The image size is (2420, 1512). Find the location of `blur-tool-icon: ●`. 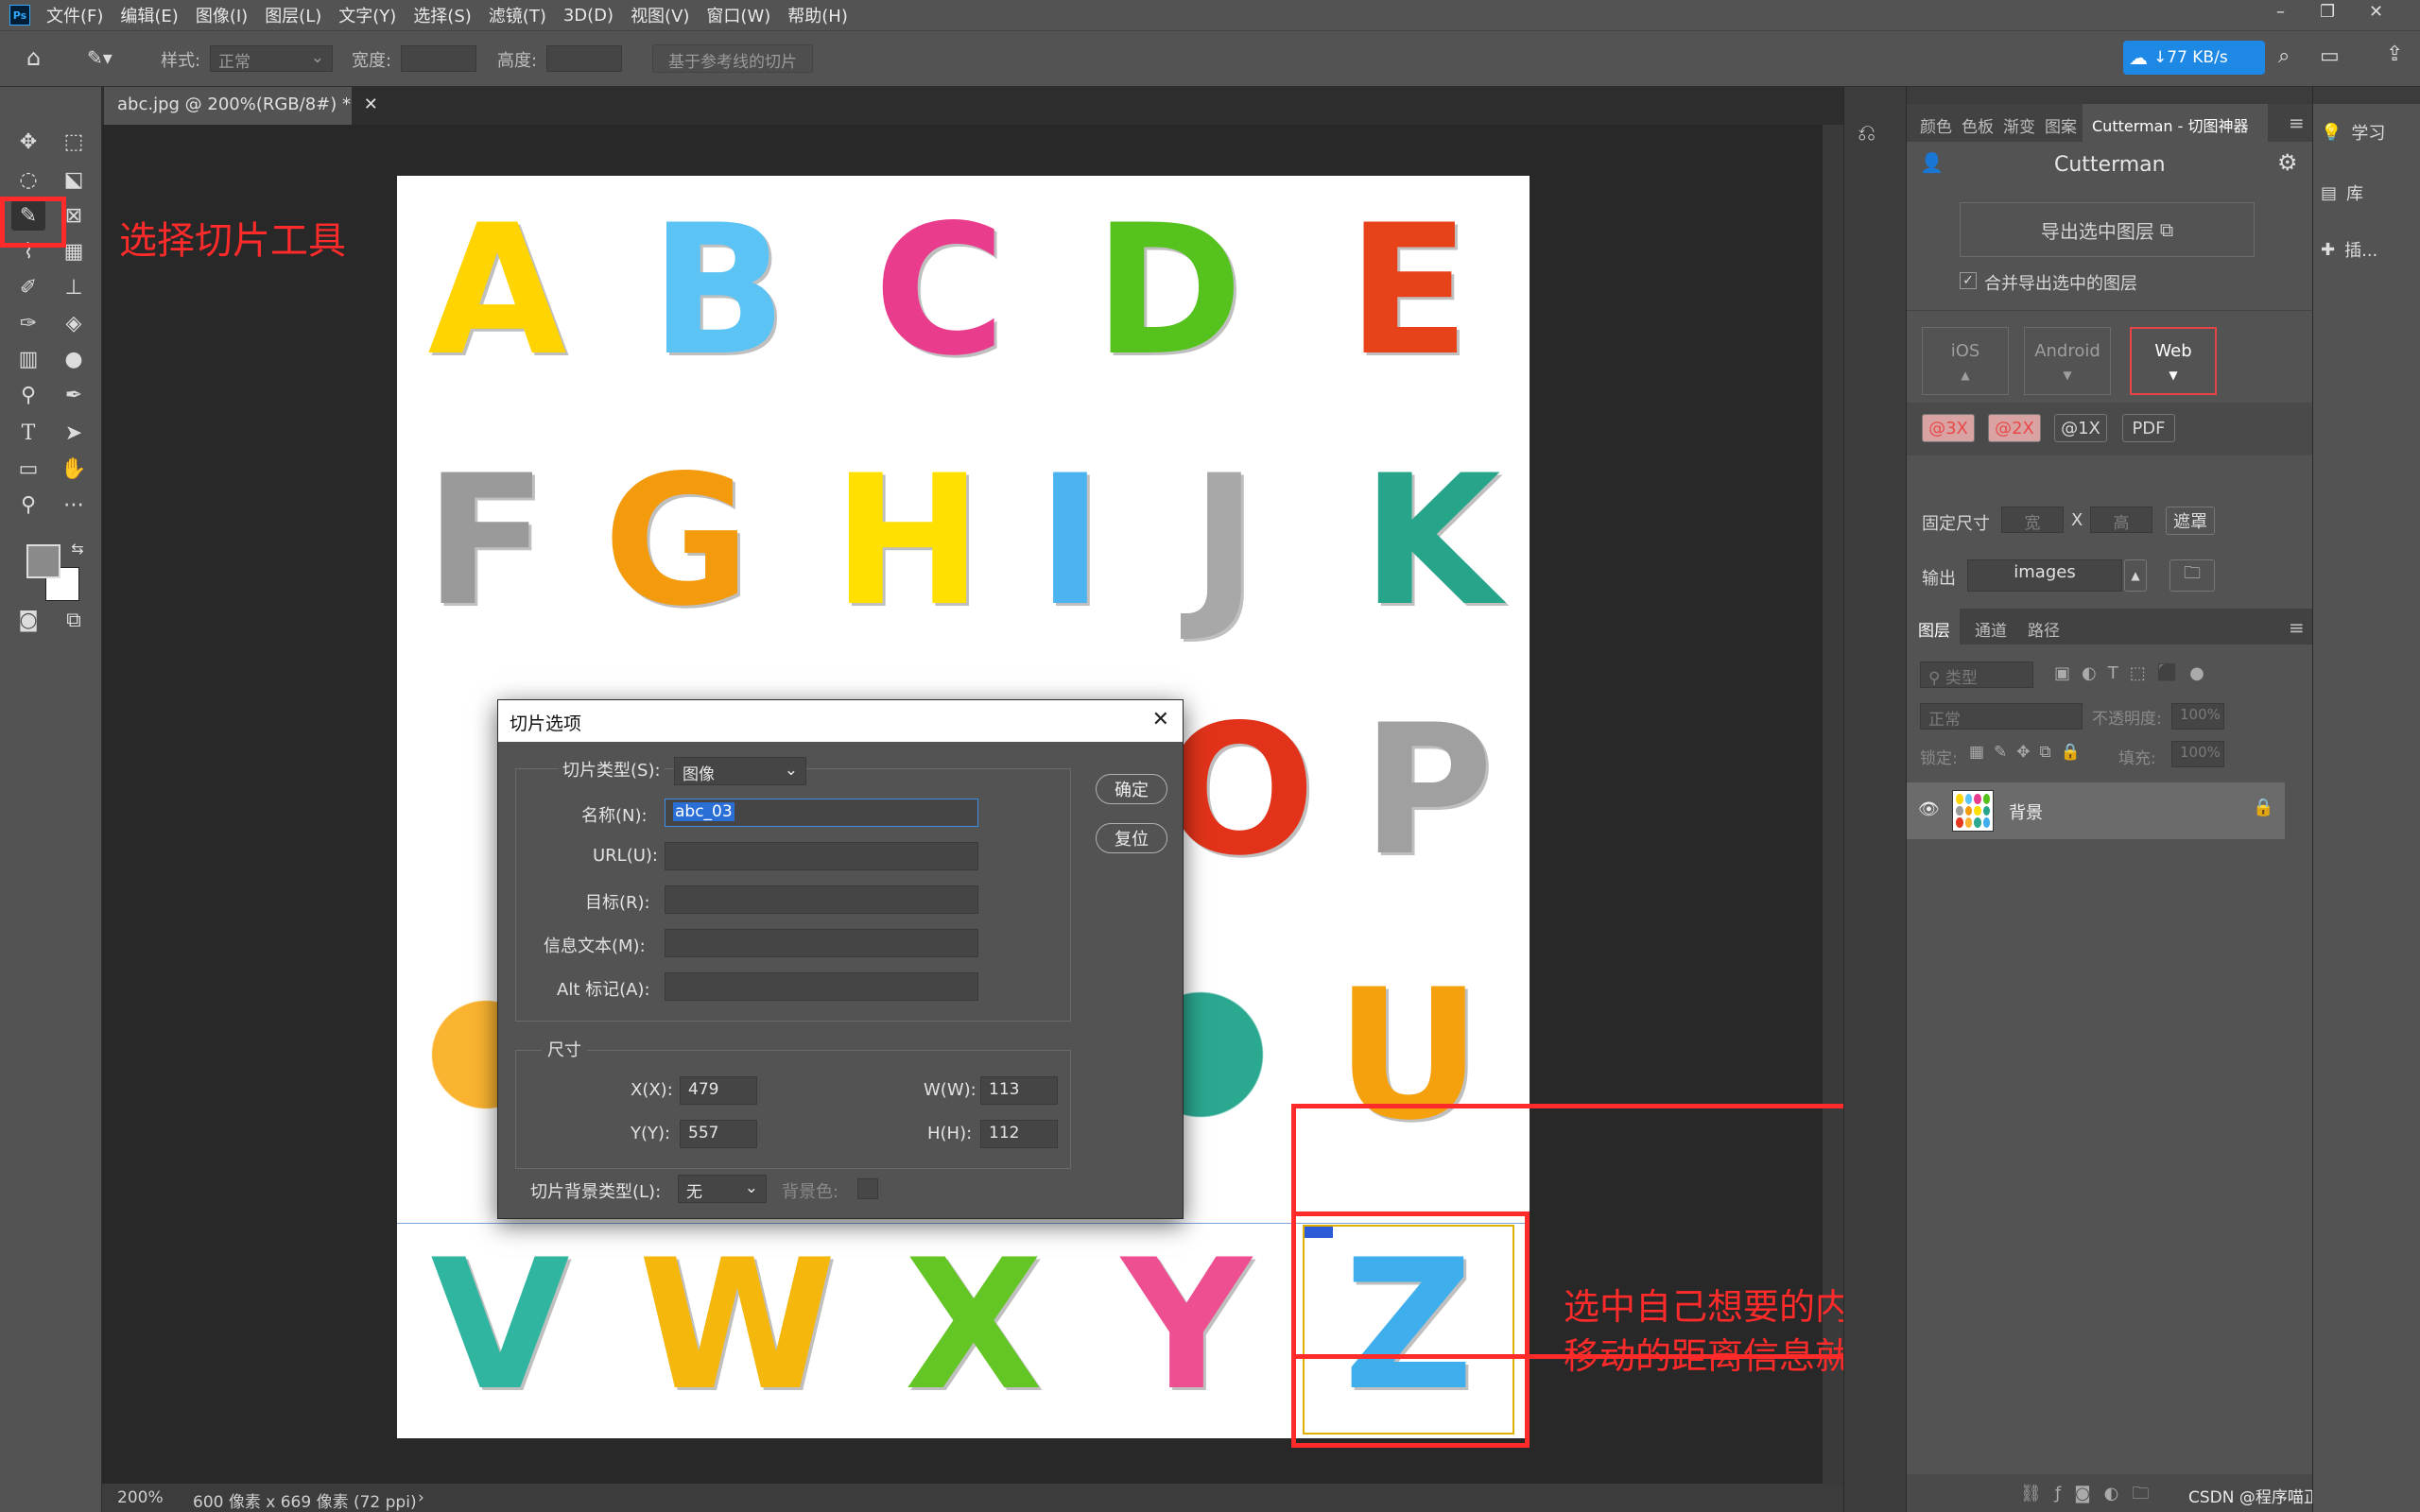

blur-tool-icon: ● is located at coordinates (74, 359).